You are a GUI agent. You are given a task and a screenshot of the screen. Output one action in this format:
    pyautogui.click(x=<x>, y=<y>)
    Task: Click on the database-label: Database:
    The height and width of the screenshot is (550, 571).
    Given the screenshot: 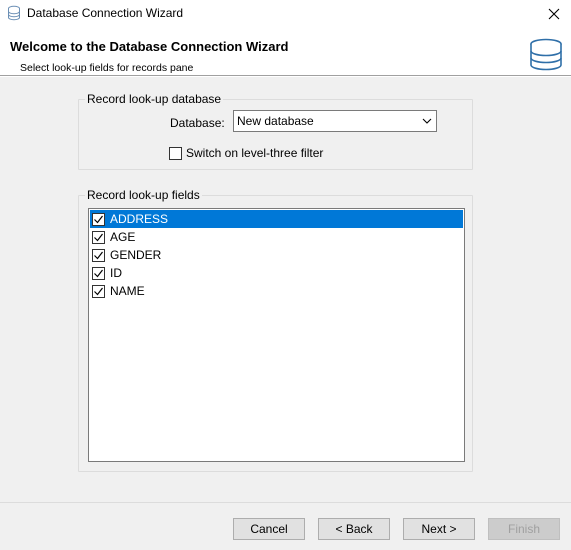 What is the action you would take?
    pyautogui.click(x=197, y=123)
    